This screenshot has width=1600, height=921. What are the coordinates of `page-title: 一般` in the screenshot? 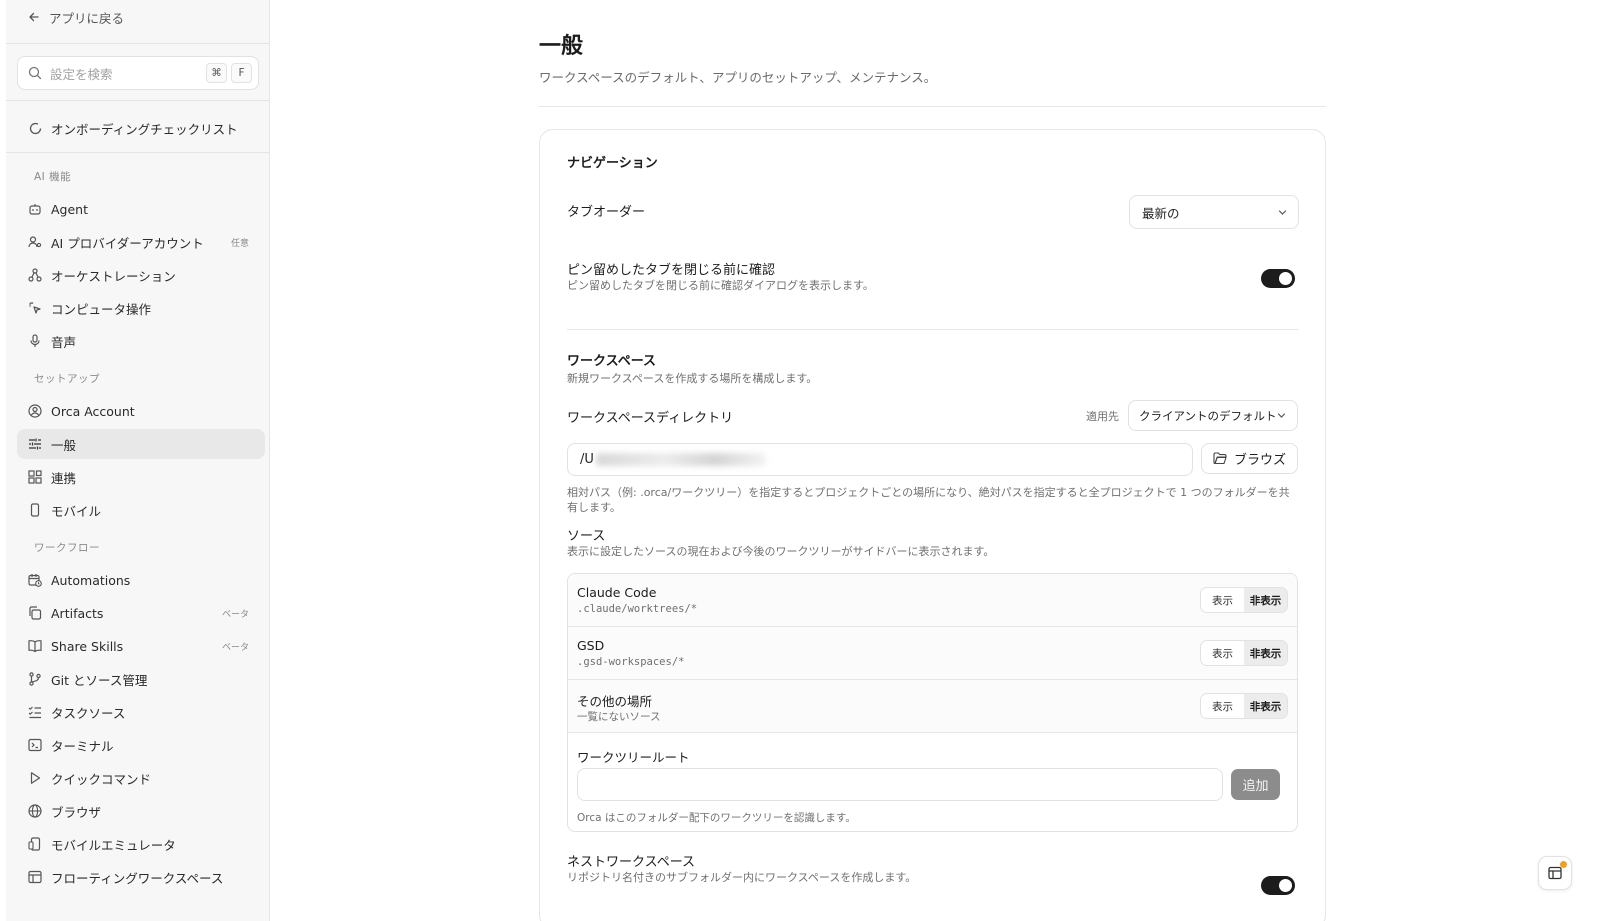 It's located at (561, 46).